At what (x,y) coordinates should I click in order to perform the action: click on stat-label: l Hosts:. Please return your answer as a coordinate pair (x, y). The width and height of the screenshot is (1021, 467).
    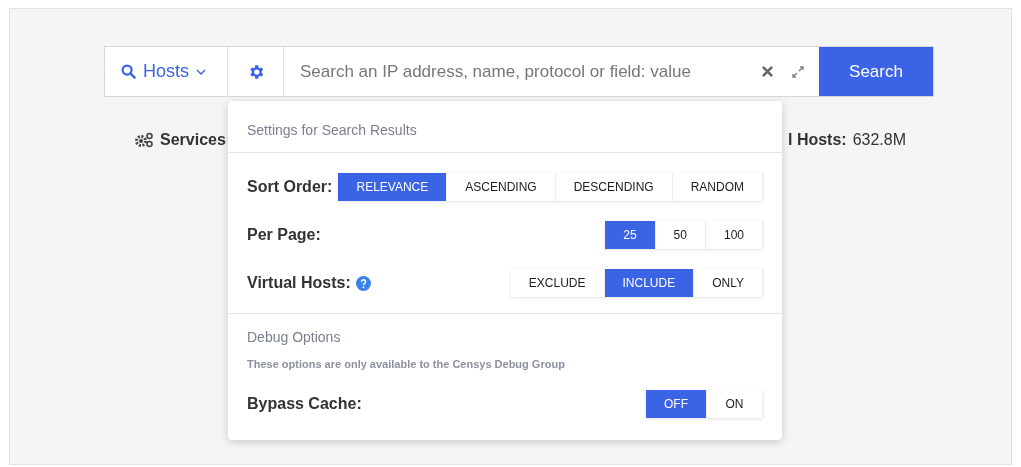
    Looking at the image, I should click on (817, 140).